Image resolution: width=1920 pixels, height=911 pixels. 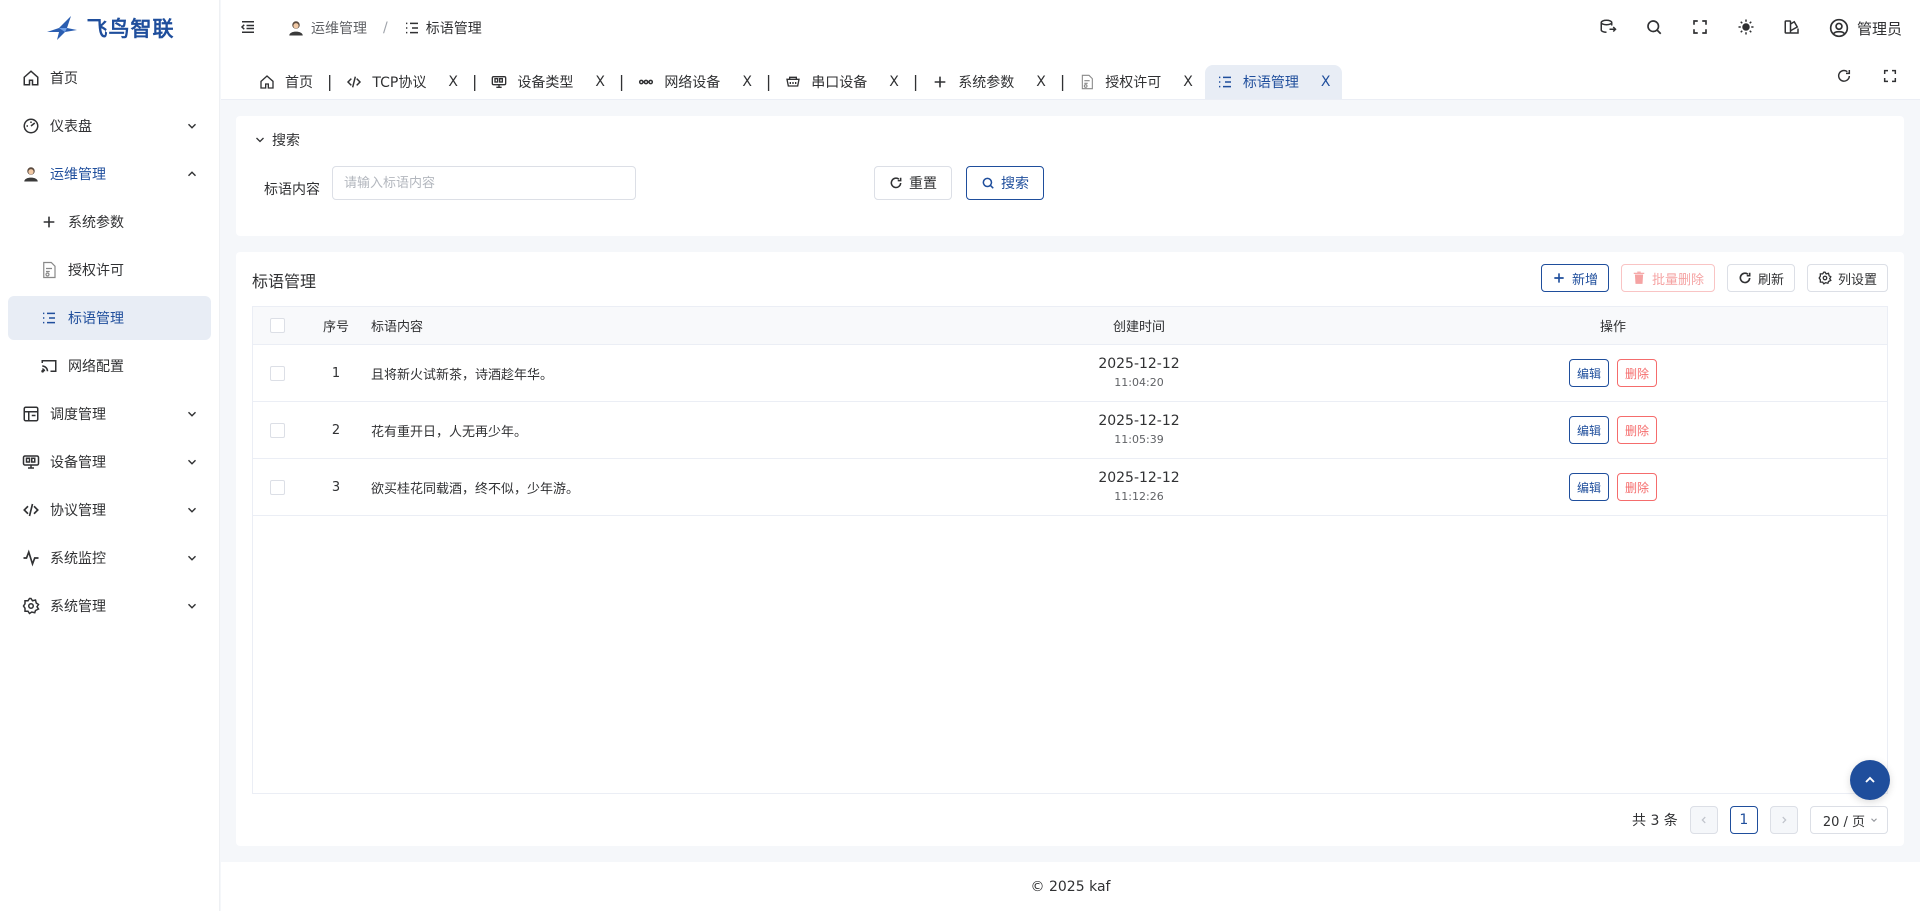 I want to click on tab-home: 首页, so click(x=286, y=82).